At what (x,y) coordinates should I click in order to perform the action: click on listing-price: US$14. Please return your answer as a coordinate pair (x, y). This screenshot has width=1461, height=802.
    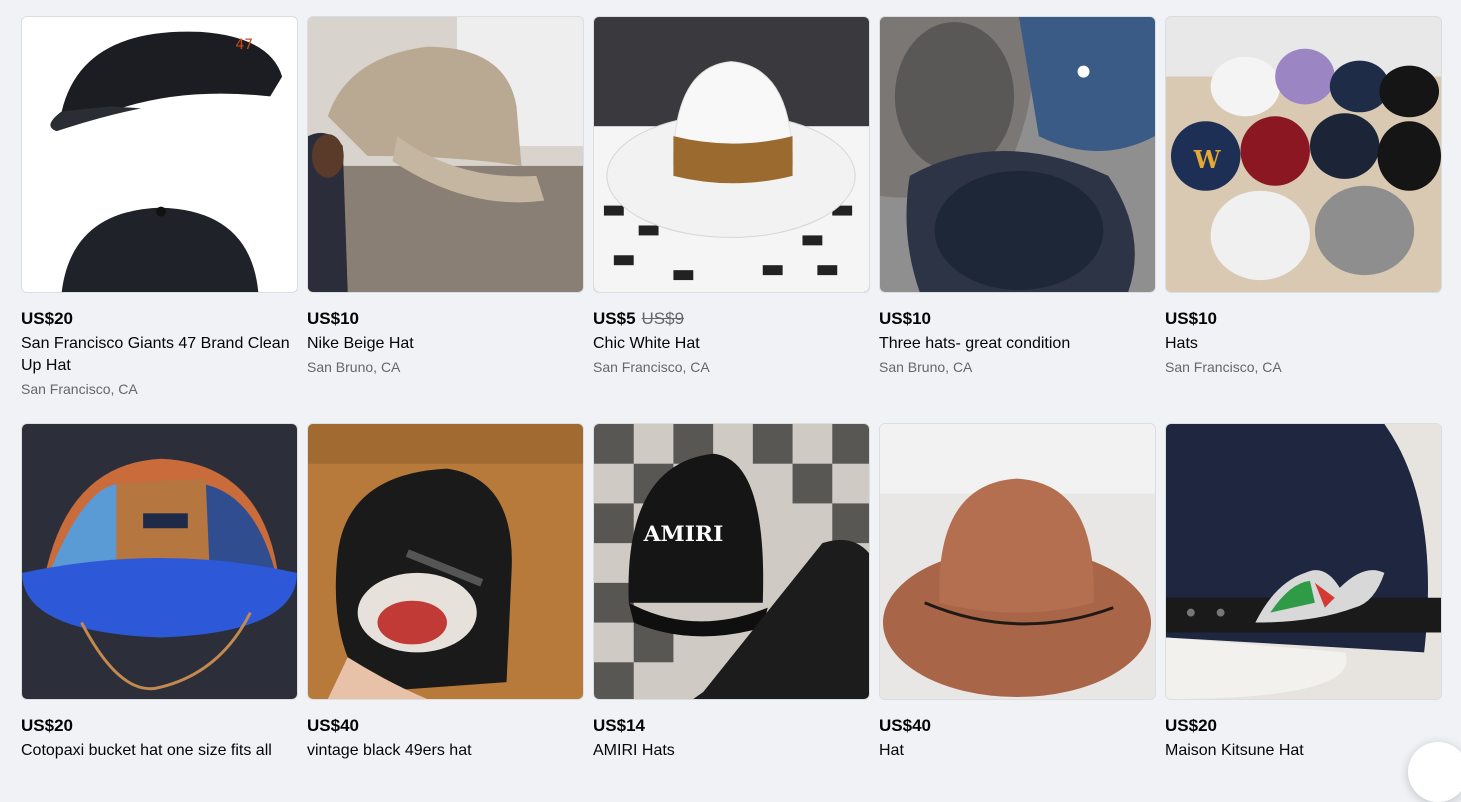
    Looking at the image, I should click on (619, 725).